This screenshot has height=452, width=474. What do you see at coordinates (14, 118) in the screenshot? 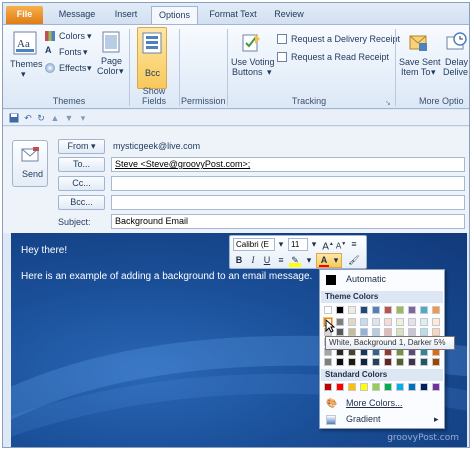
I see `save-icon` at bounding box center [14, 118].